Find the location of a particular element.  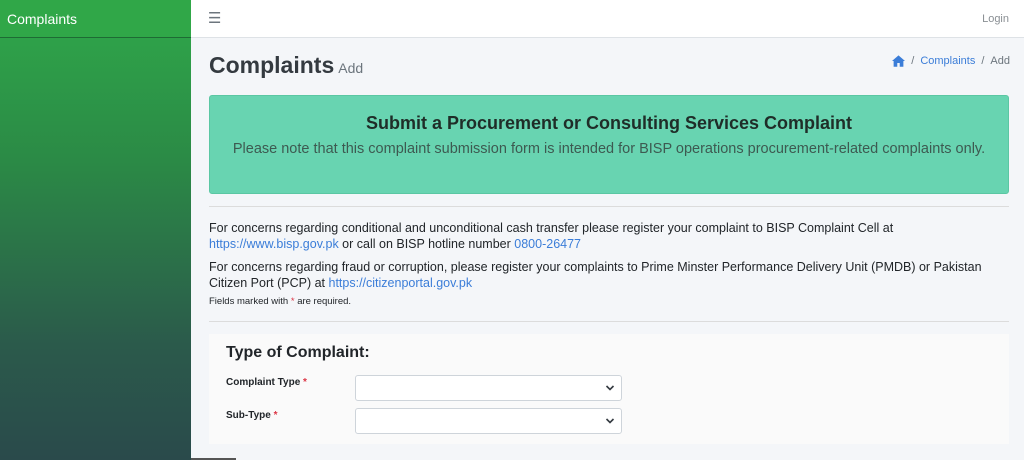

page-title: Complaints Add is located at coordinates (286, 65).